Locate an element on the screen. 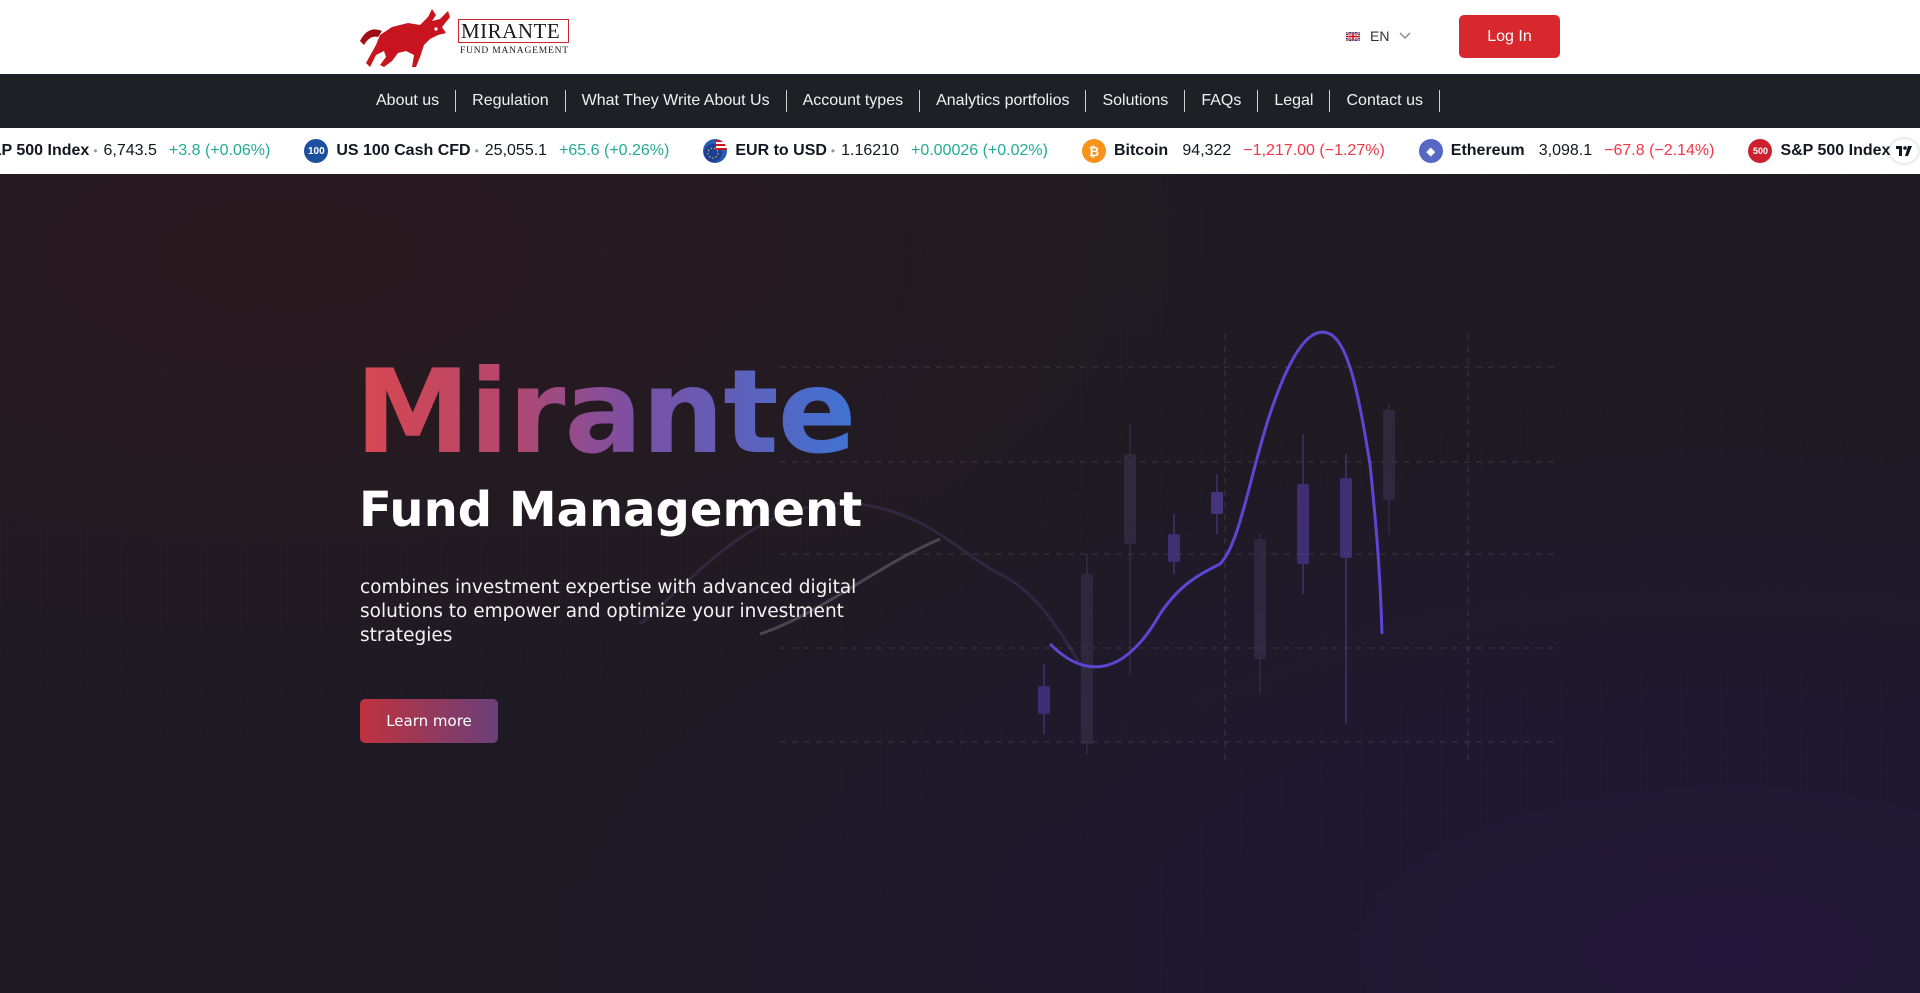 This screenshot has width=1920, height=993. ticker-change: +0.00026 (+0.02%) is located at coordinates (979, 150).